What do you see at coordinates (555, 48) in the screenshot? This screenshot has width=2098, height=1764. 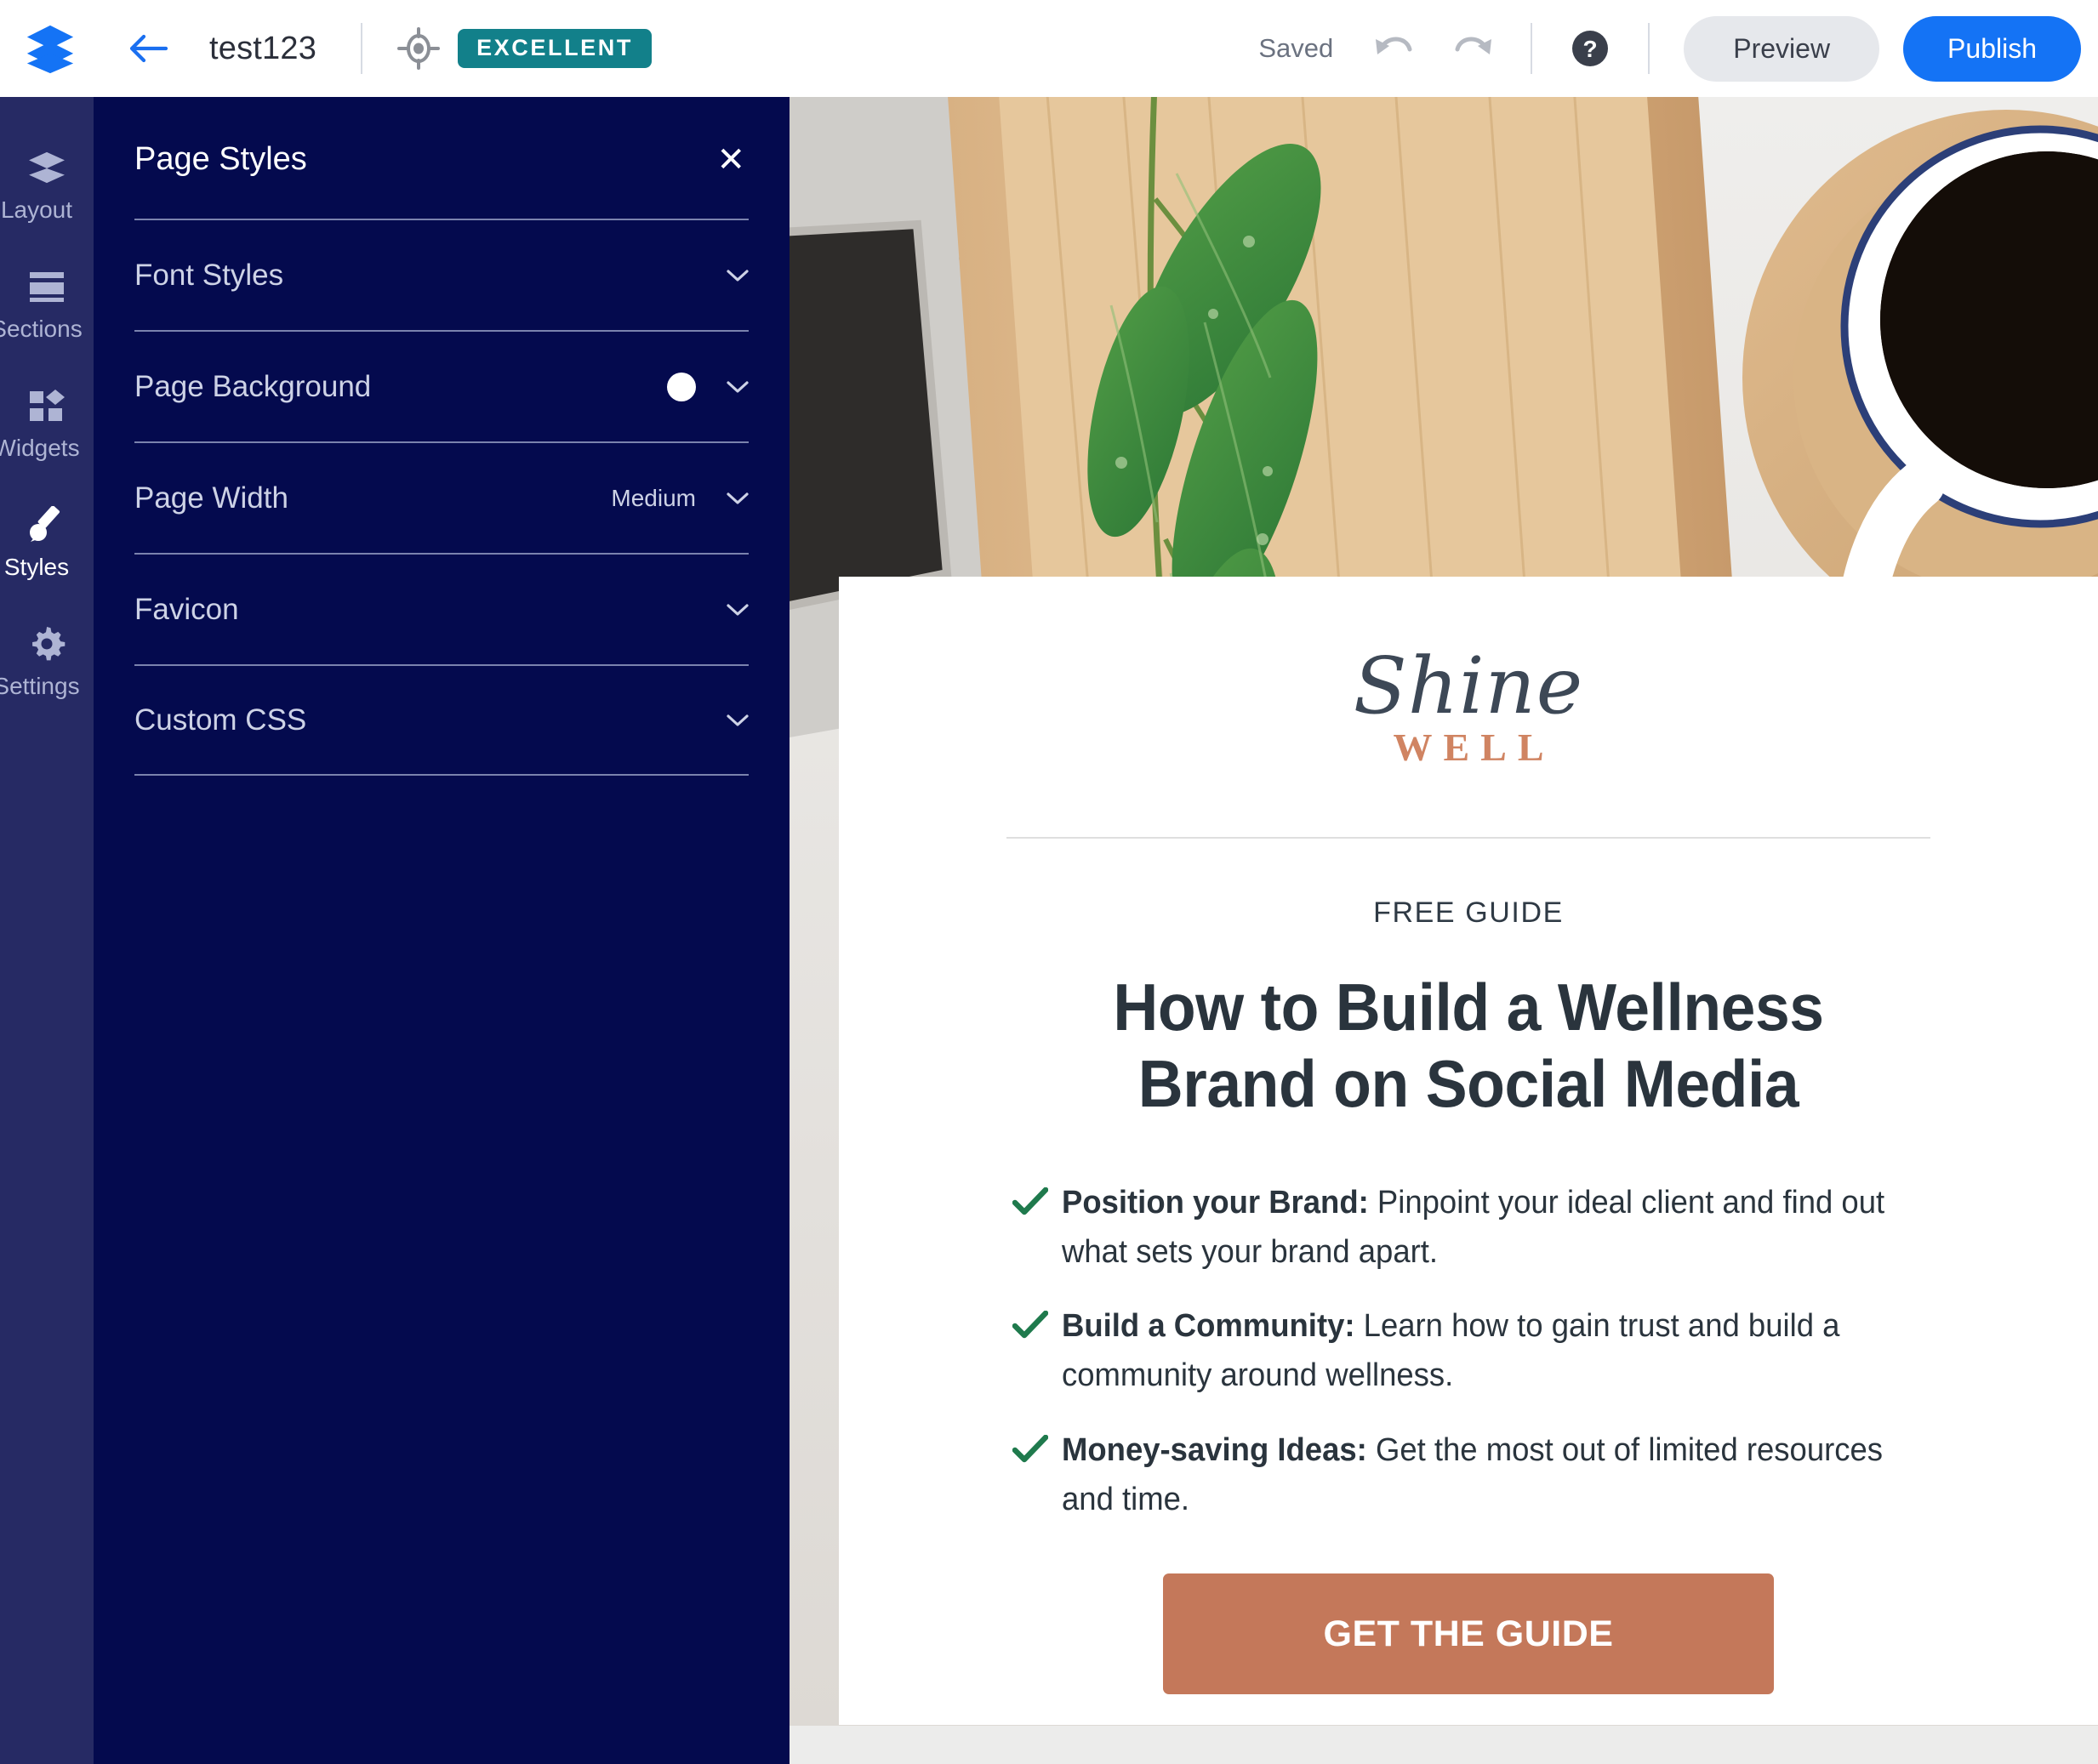 I see `status-badge: EXCELLENT` at bounding box center [555, 48].